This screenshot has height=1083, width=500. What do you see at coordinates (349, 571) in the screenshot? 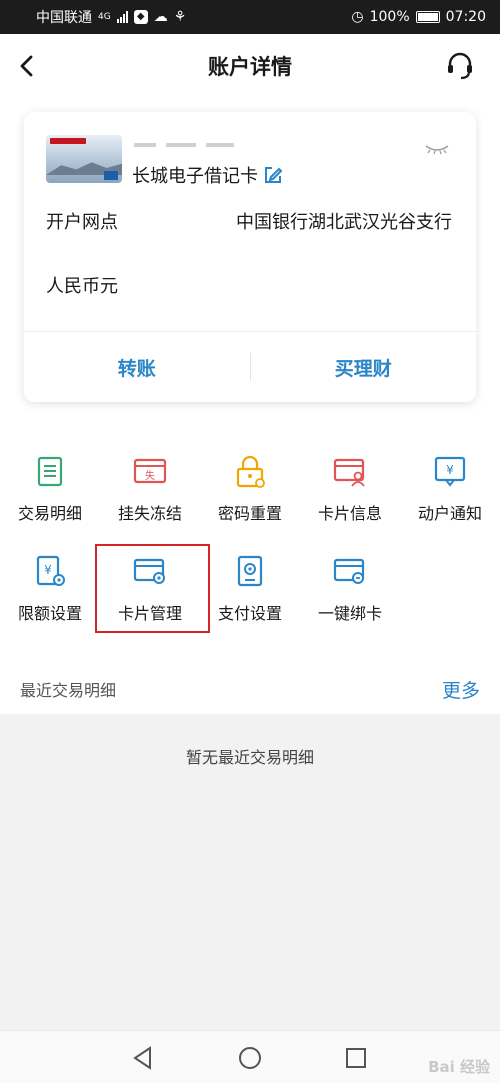
I see `bind-card-icon` at bounding box center [349, 571].